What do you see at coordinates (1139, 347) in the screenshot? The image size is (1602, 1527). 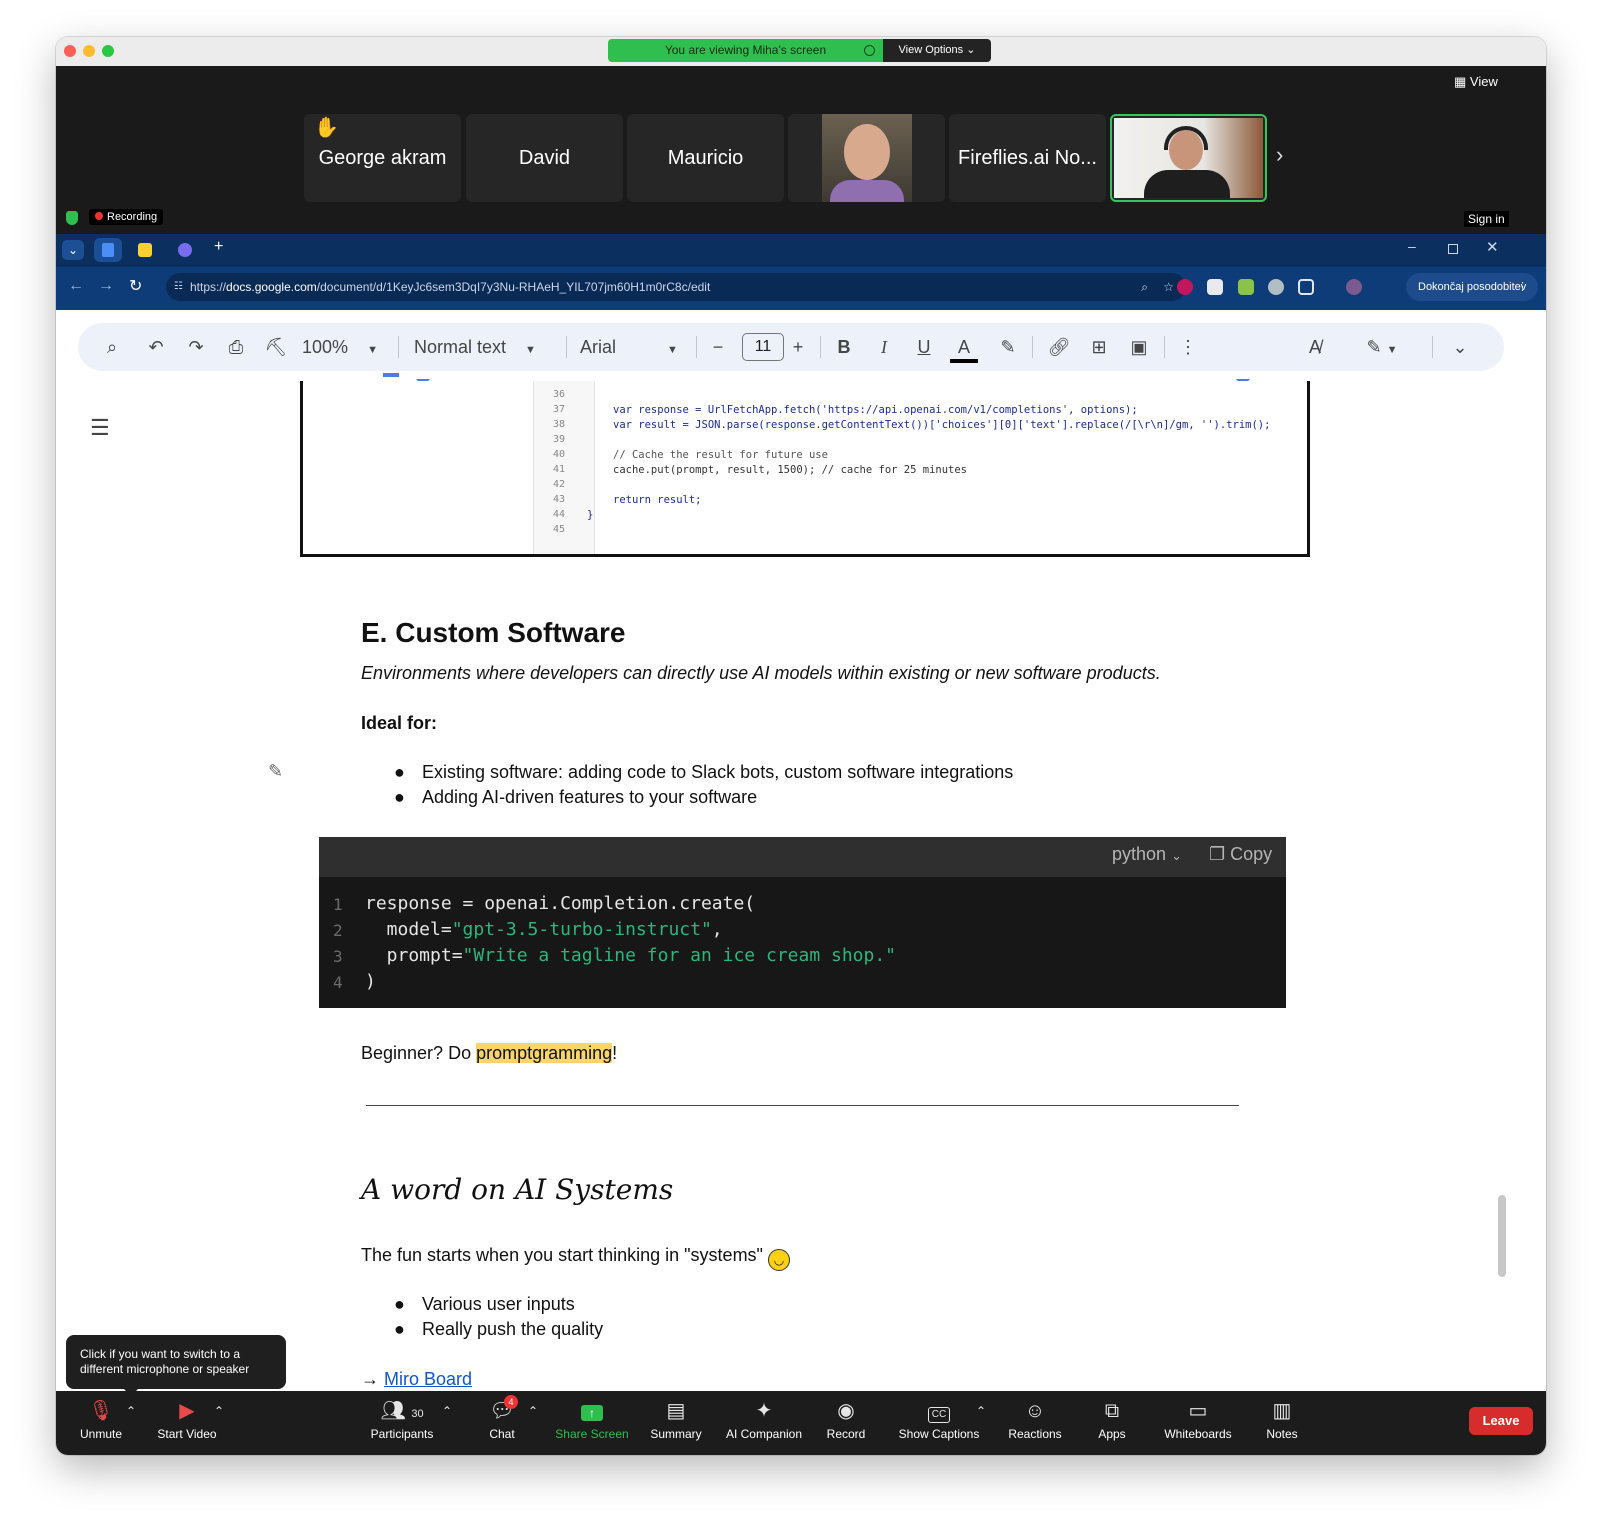 I see `insert-image-icon: ▣` at bounding box center [1139, 347].